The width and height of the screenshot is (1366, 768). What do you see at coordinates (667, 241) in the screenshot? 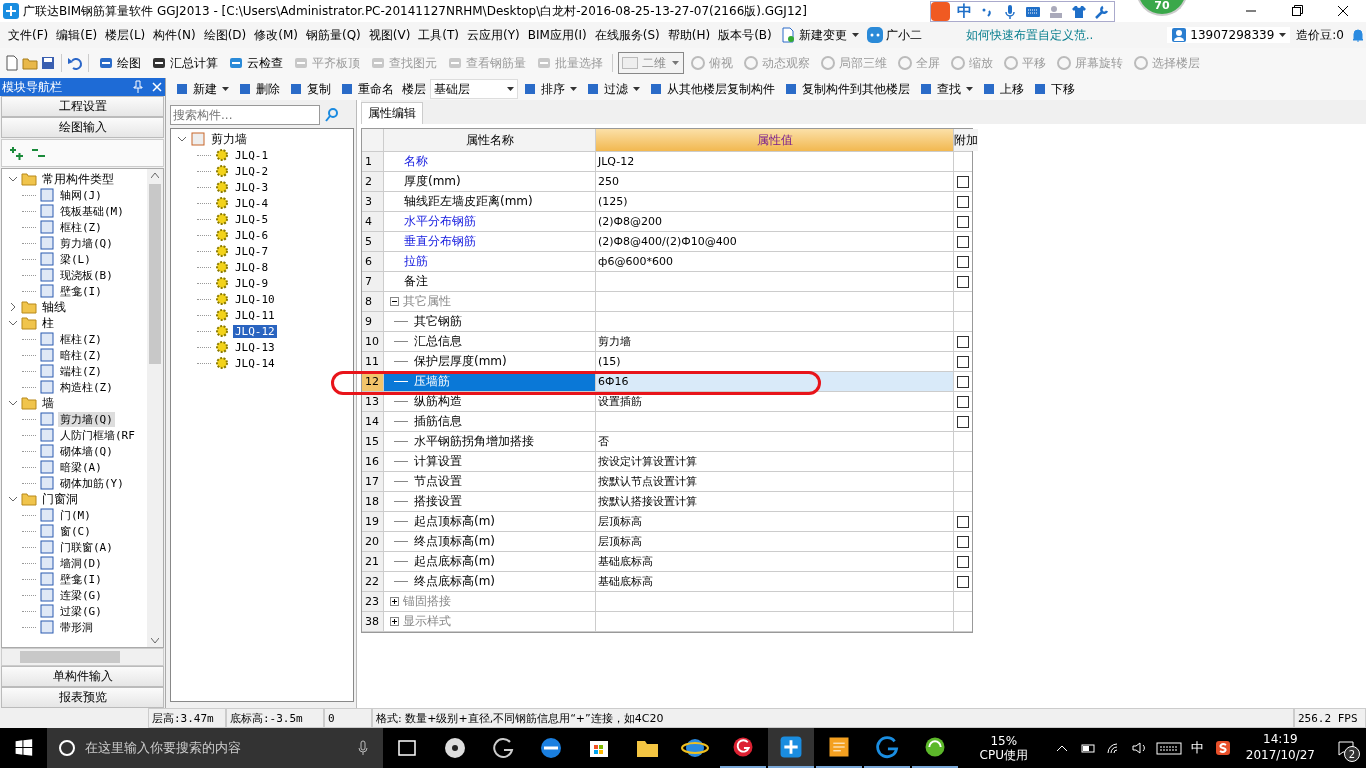
I see `property-value: (2)Ф8@400/(2)Ф10@400` at bounding box center [667, 241].